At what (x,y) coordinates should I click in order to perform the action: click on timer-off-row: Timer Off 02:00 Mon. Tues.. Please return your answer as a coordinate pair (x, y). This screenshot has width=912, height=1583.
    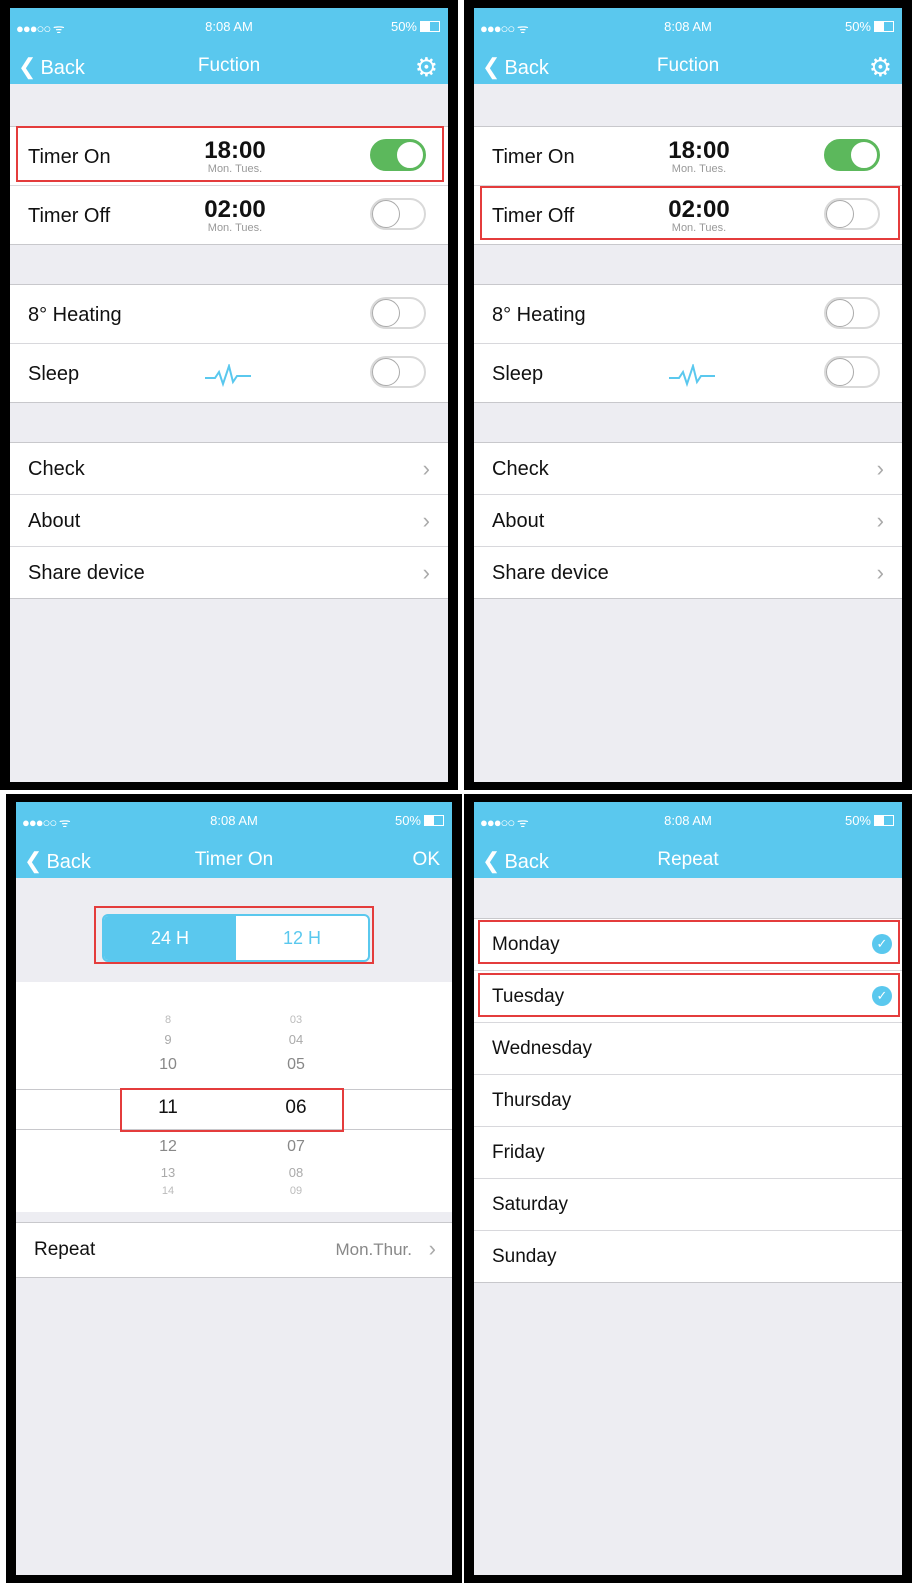
    Looking at the image, I should click on (229, 215).